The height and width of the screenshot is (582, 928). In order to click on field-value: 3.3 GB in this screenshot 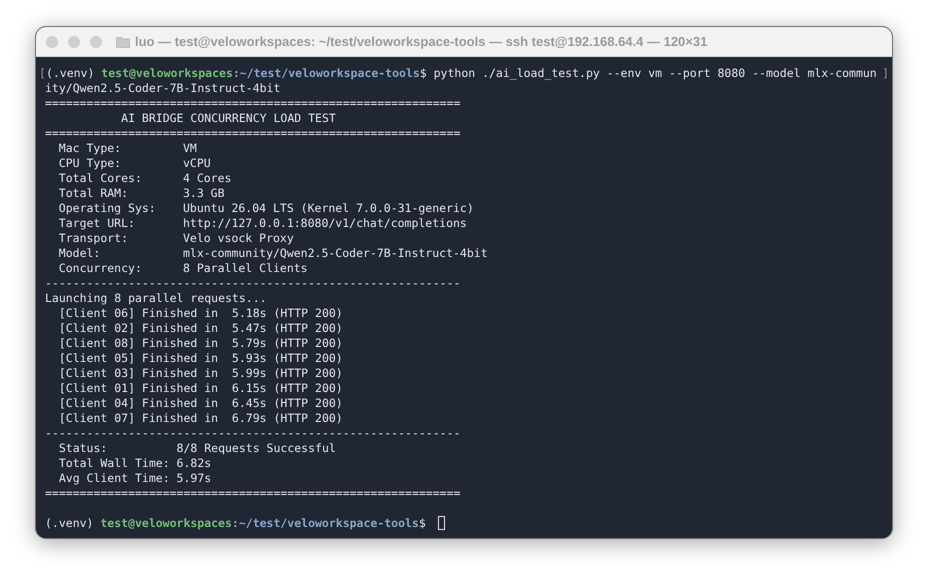, I will do `click(203, 193)`.